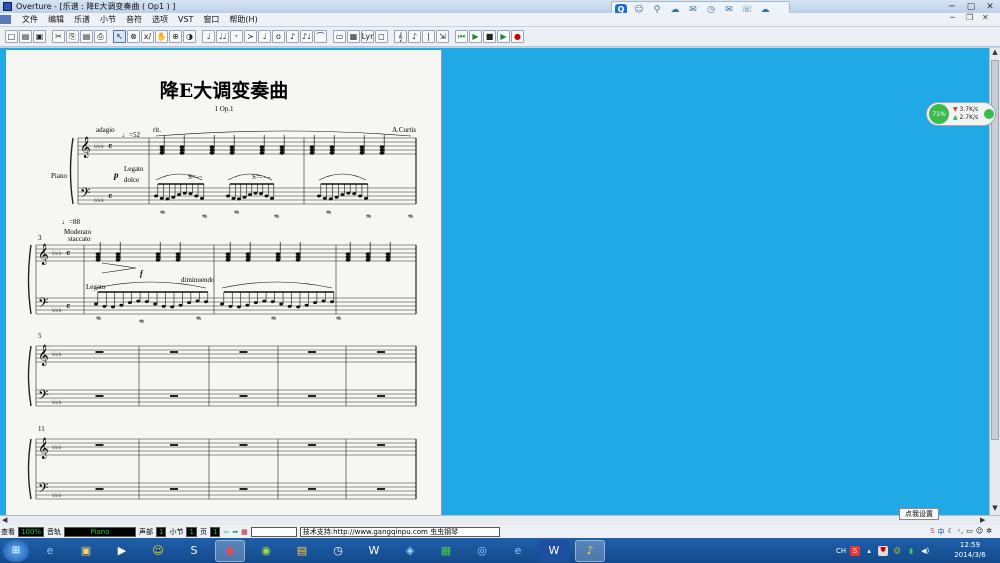 The width and height of the screenshot is (1000, 563). Describe the element at coordinates (374, 551) in the screenshot. I see `wps-icon: W` at that location.